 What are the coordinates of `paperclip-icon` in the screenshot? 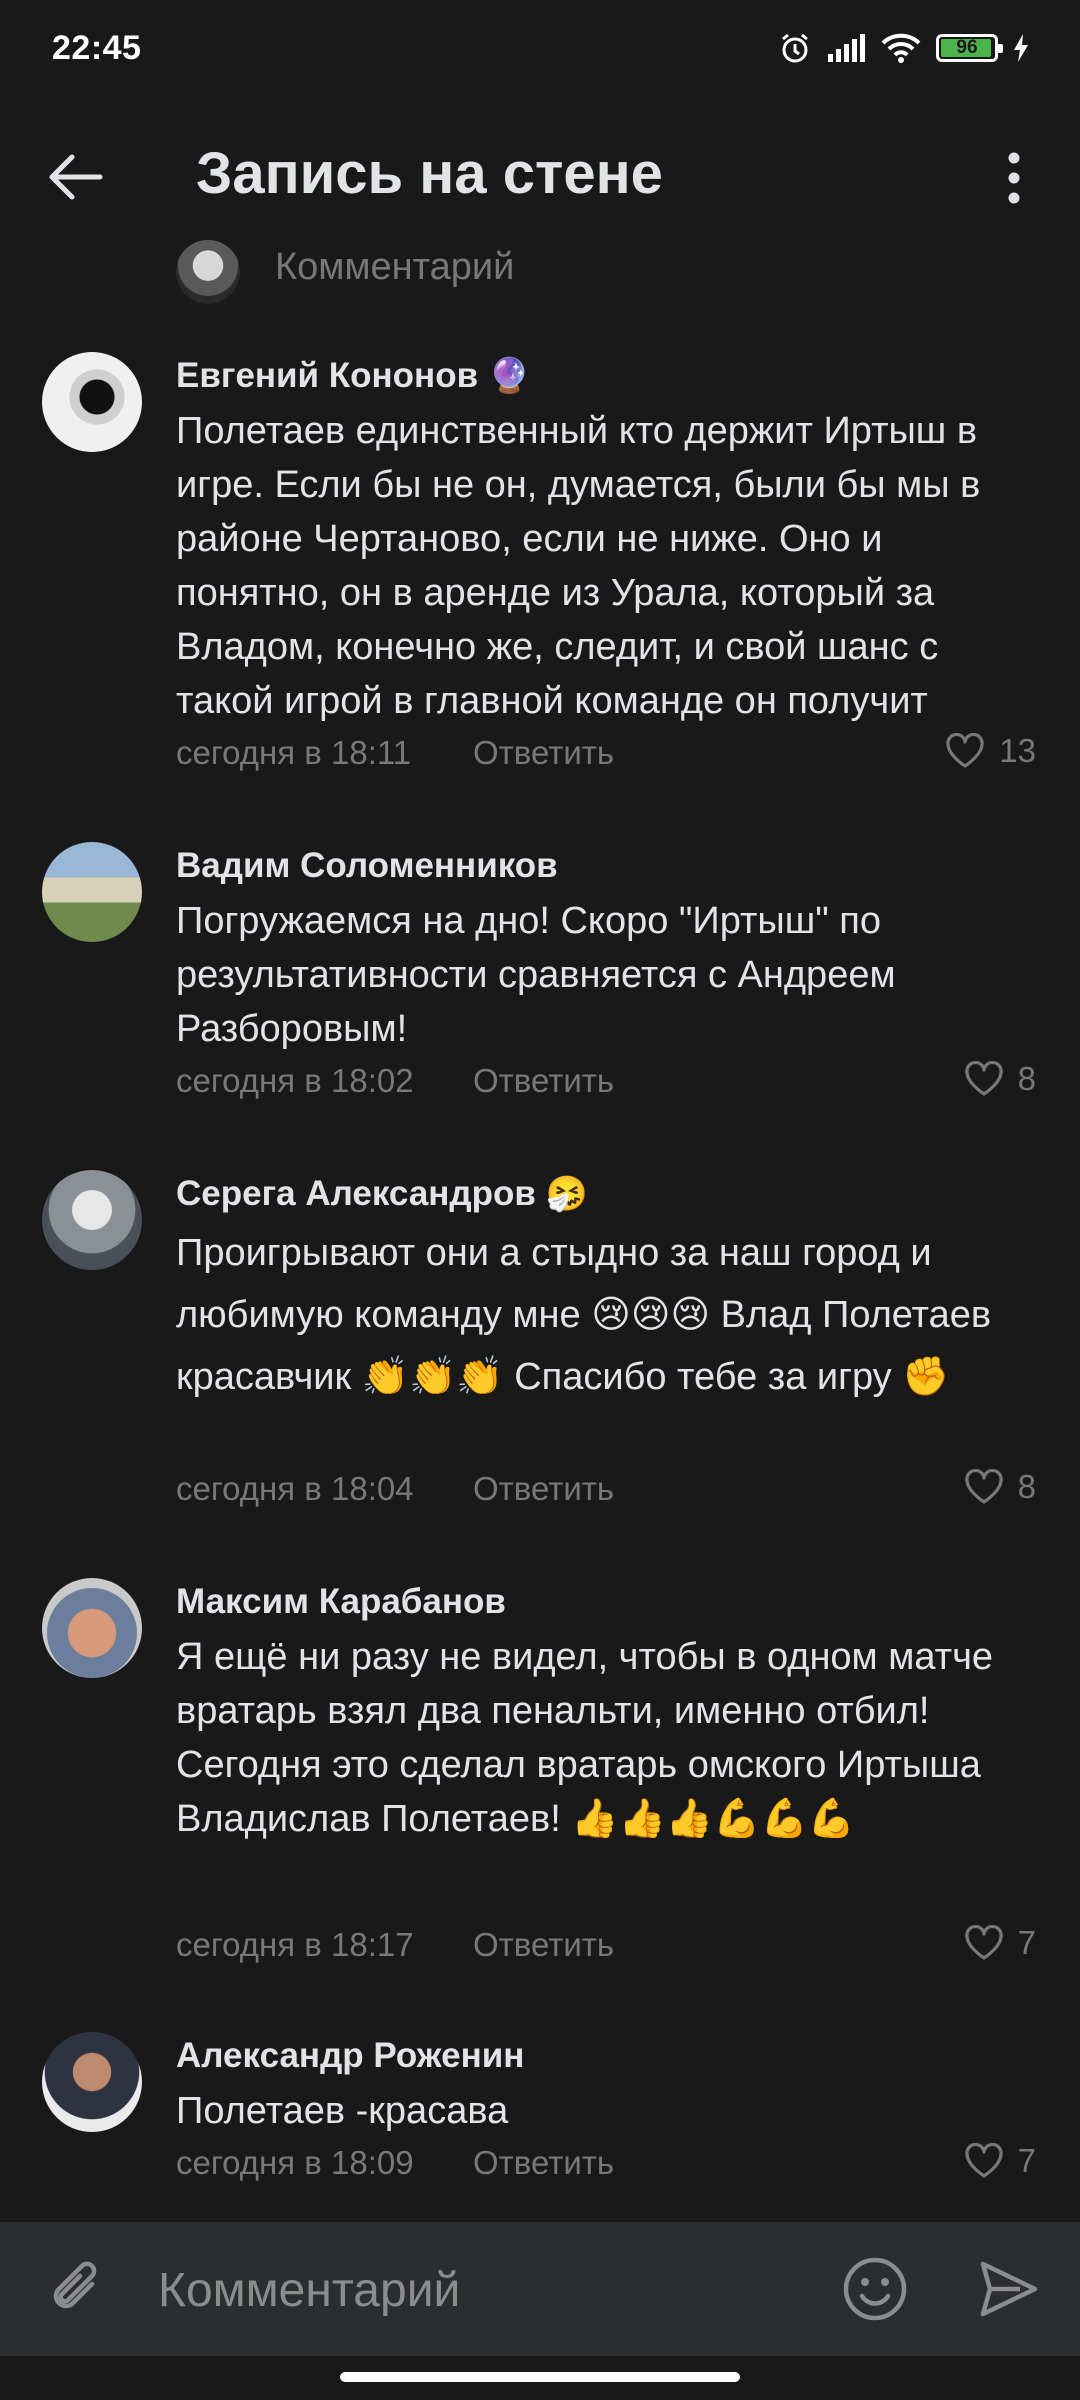 It's located at (75, 2285).